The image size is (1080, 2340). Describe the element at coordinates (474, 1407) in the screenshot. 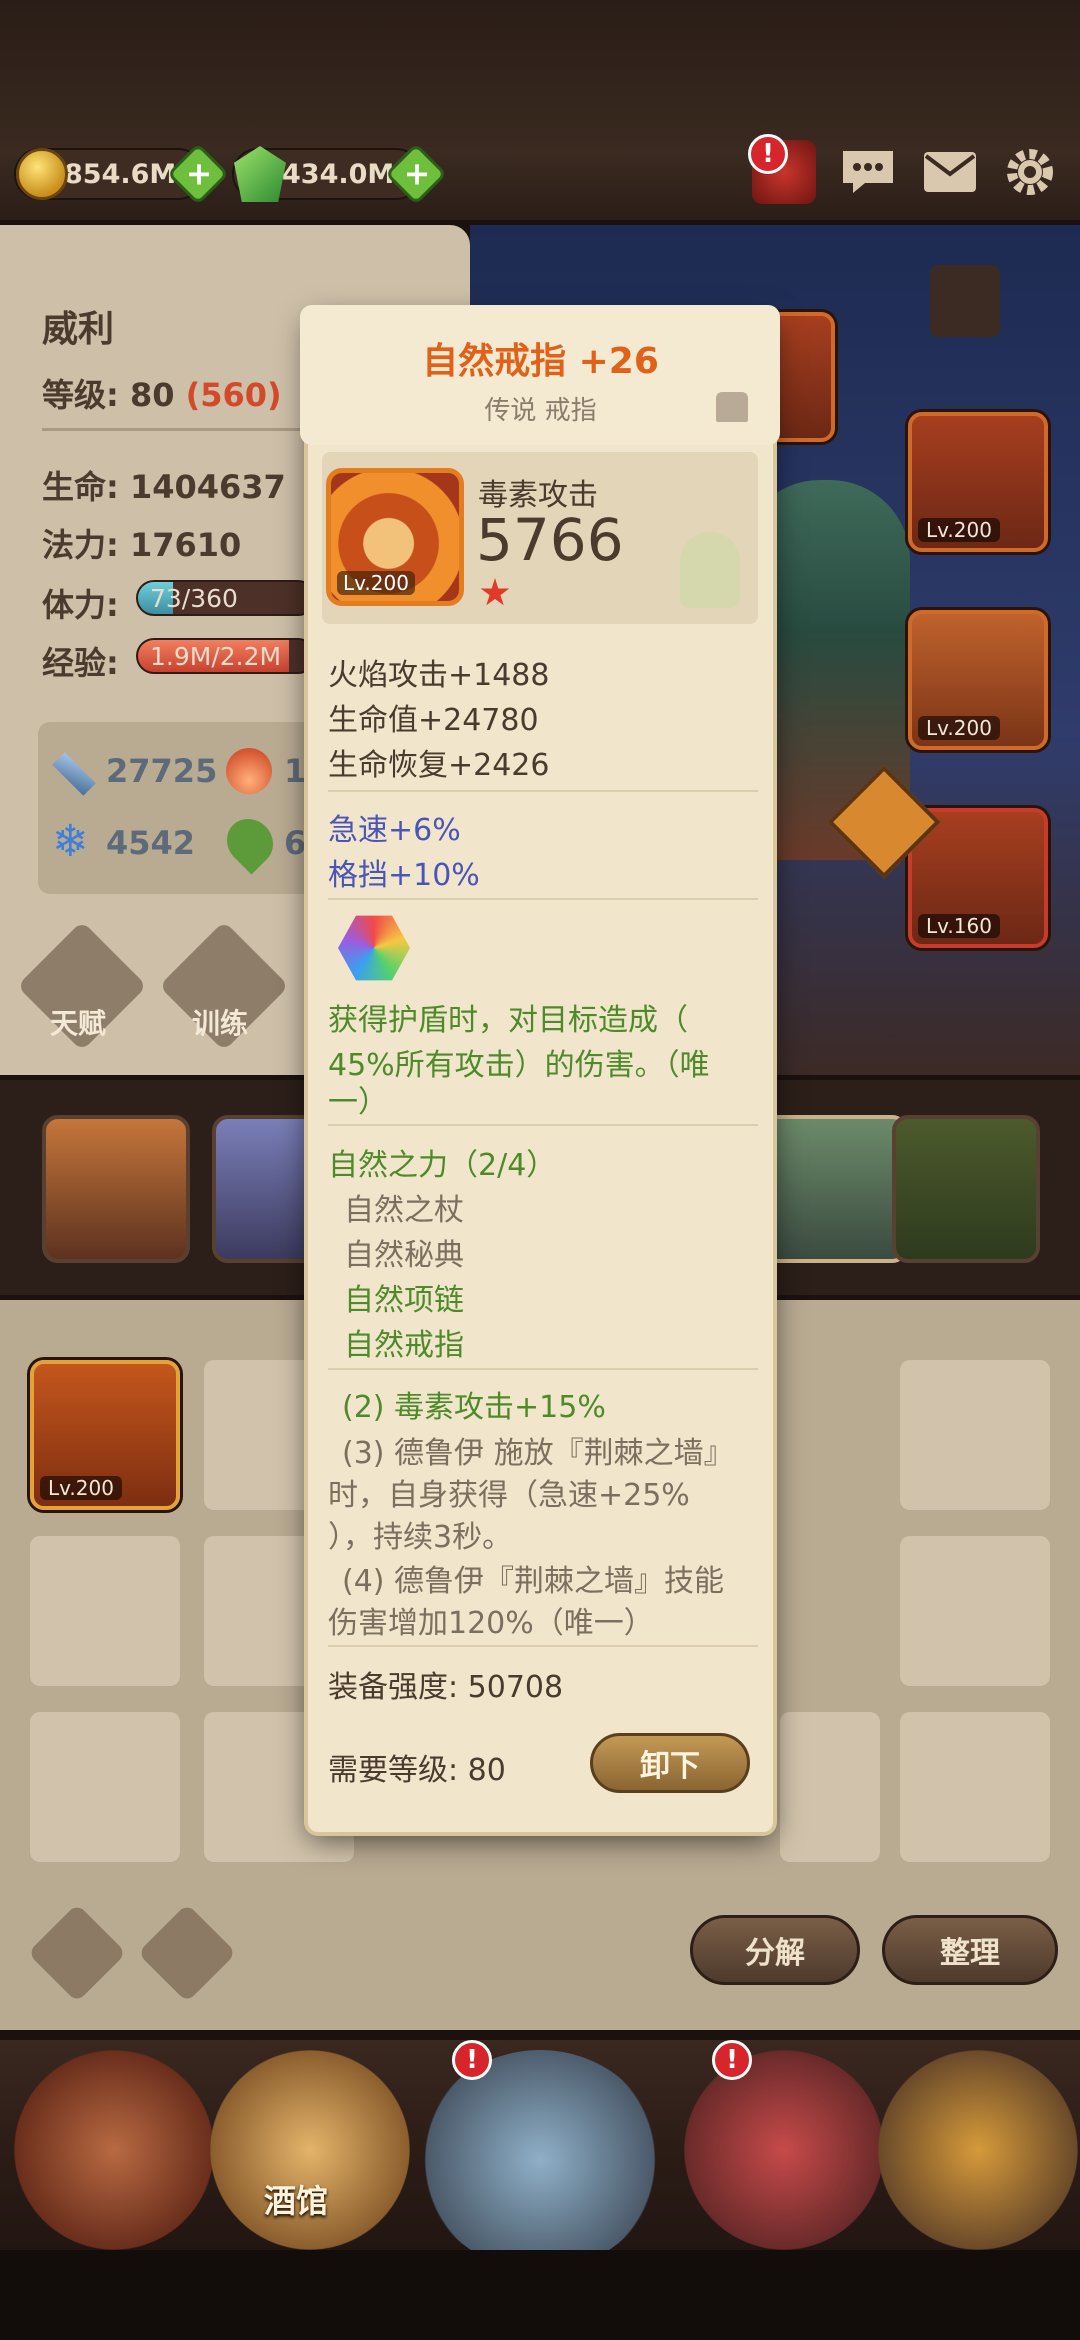

I see `set-bonus-2: (2) 毒素攻击+15%` at that location.